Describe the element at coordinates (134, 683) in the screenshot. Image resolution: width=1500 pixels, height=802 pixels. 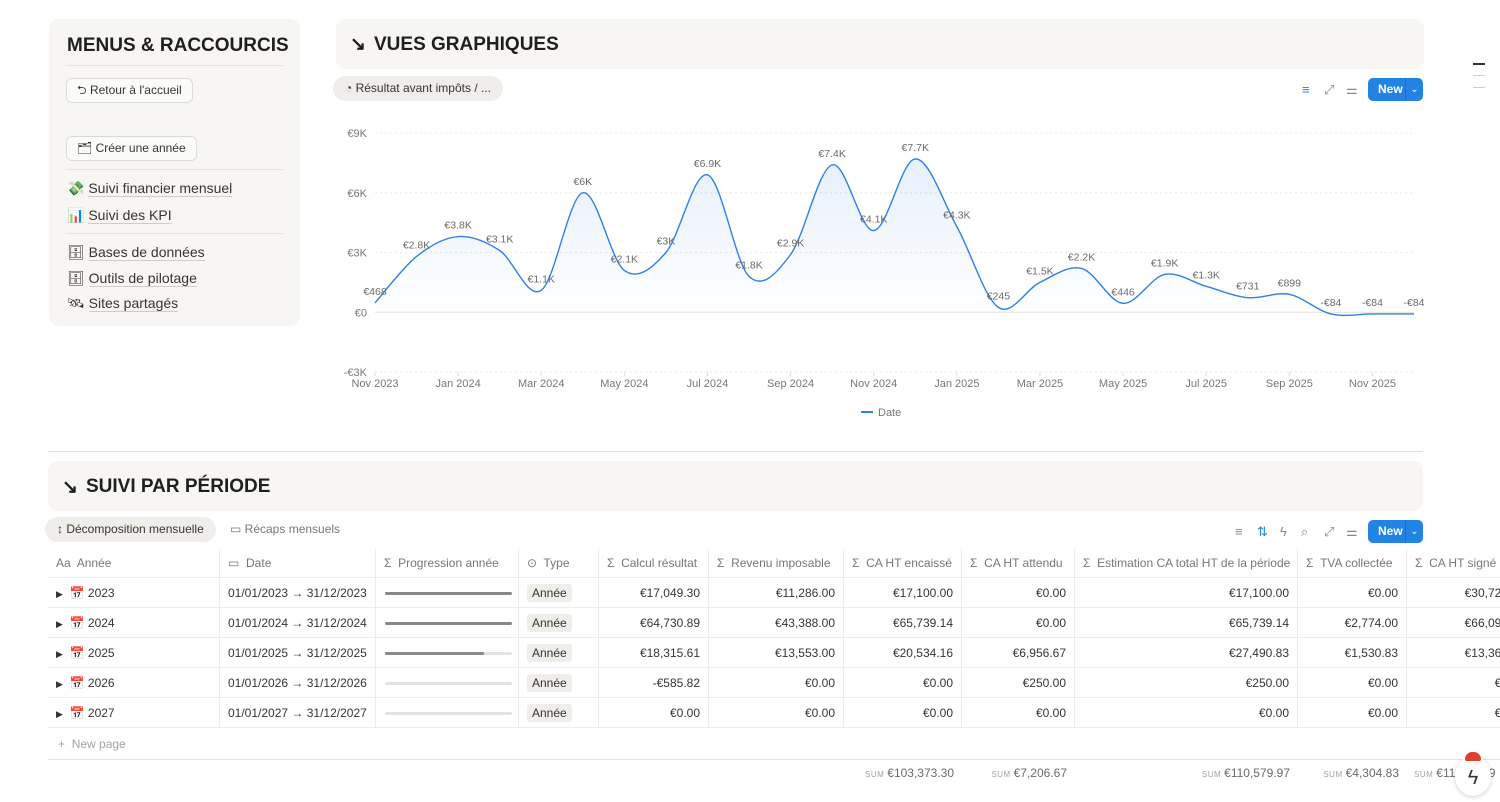
I see `table-cell: ▶ 📅 2026` at that location.